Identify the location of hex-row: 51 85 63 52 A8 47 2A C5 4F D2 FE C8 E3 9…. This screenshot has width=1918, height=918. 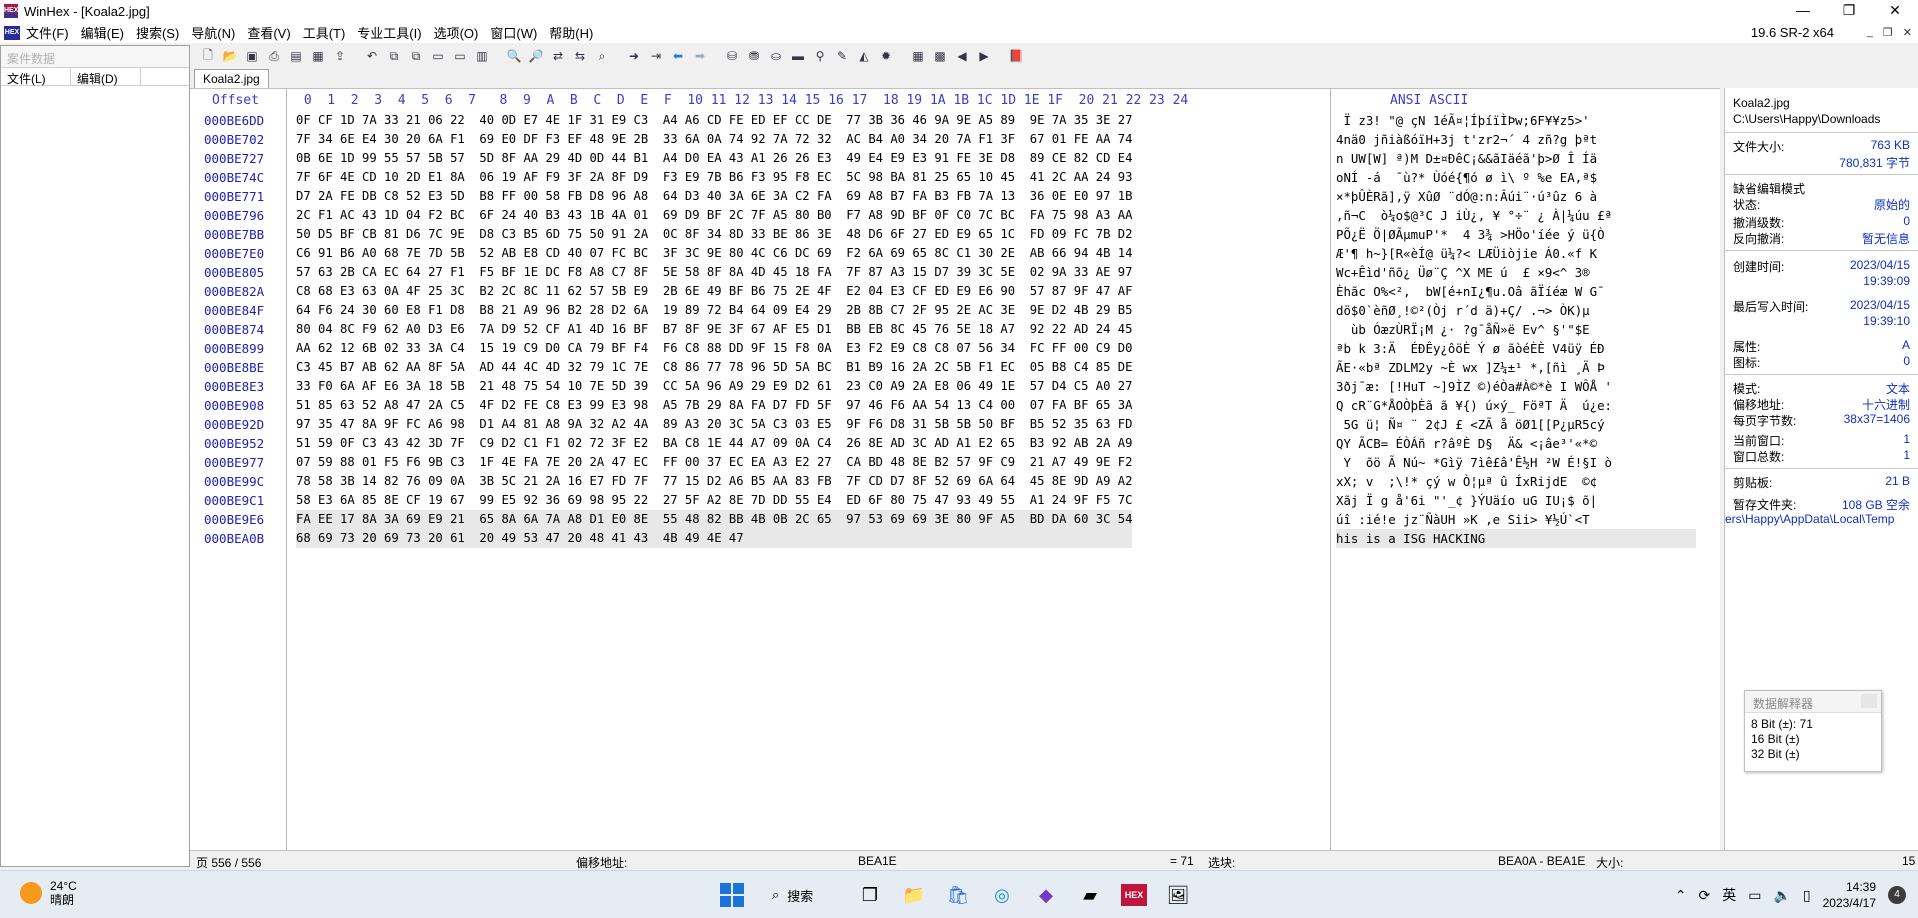
(714, 405).